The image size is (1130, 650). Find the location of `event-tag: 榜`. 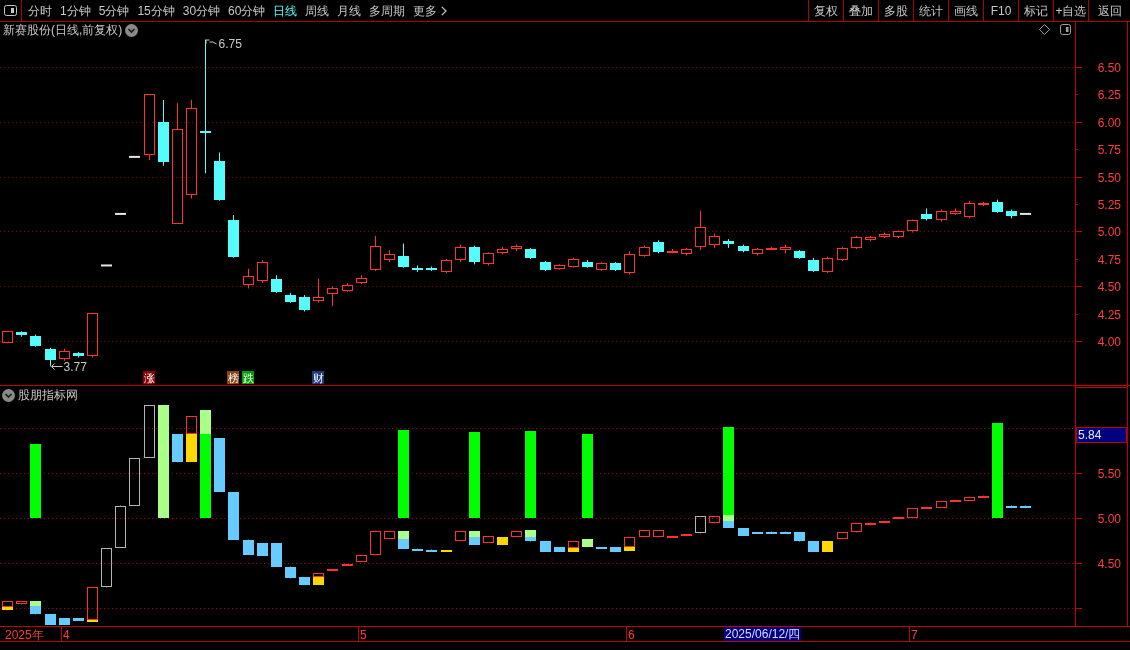

event-tag: 榜 is located at coordinates (233, 377).